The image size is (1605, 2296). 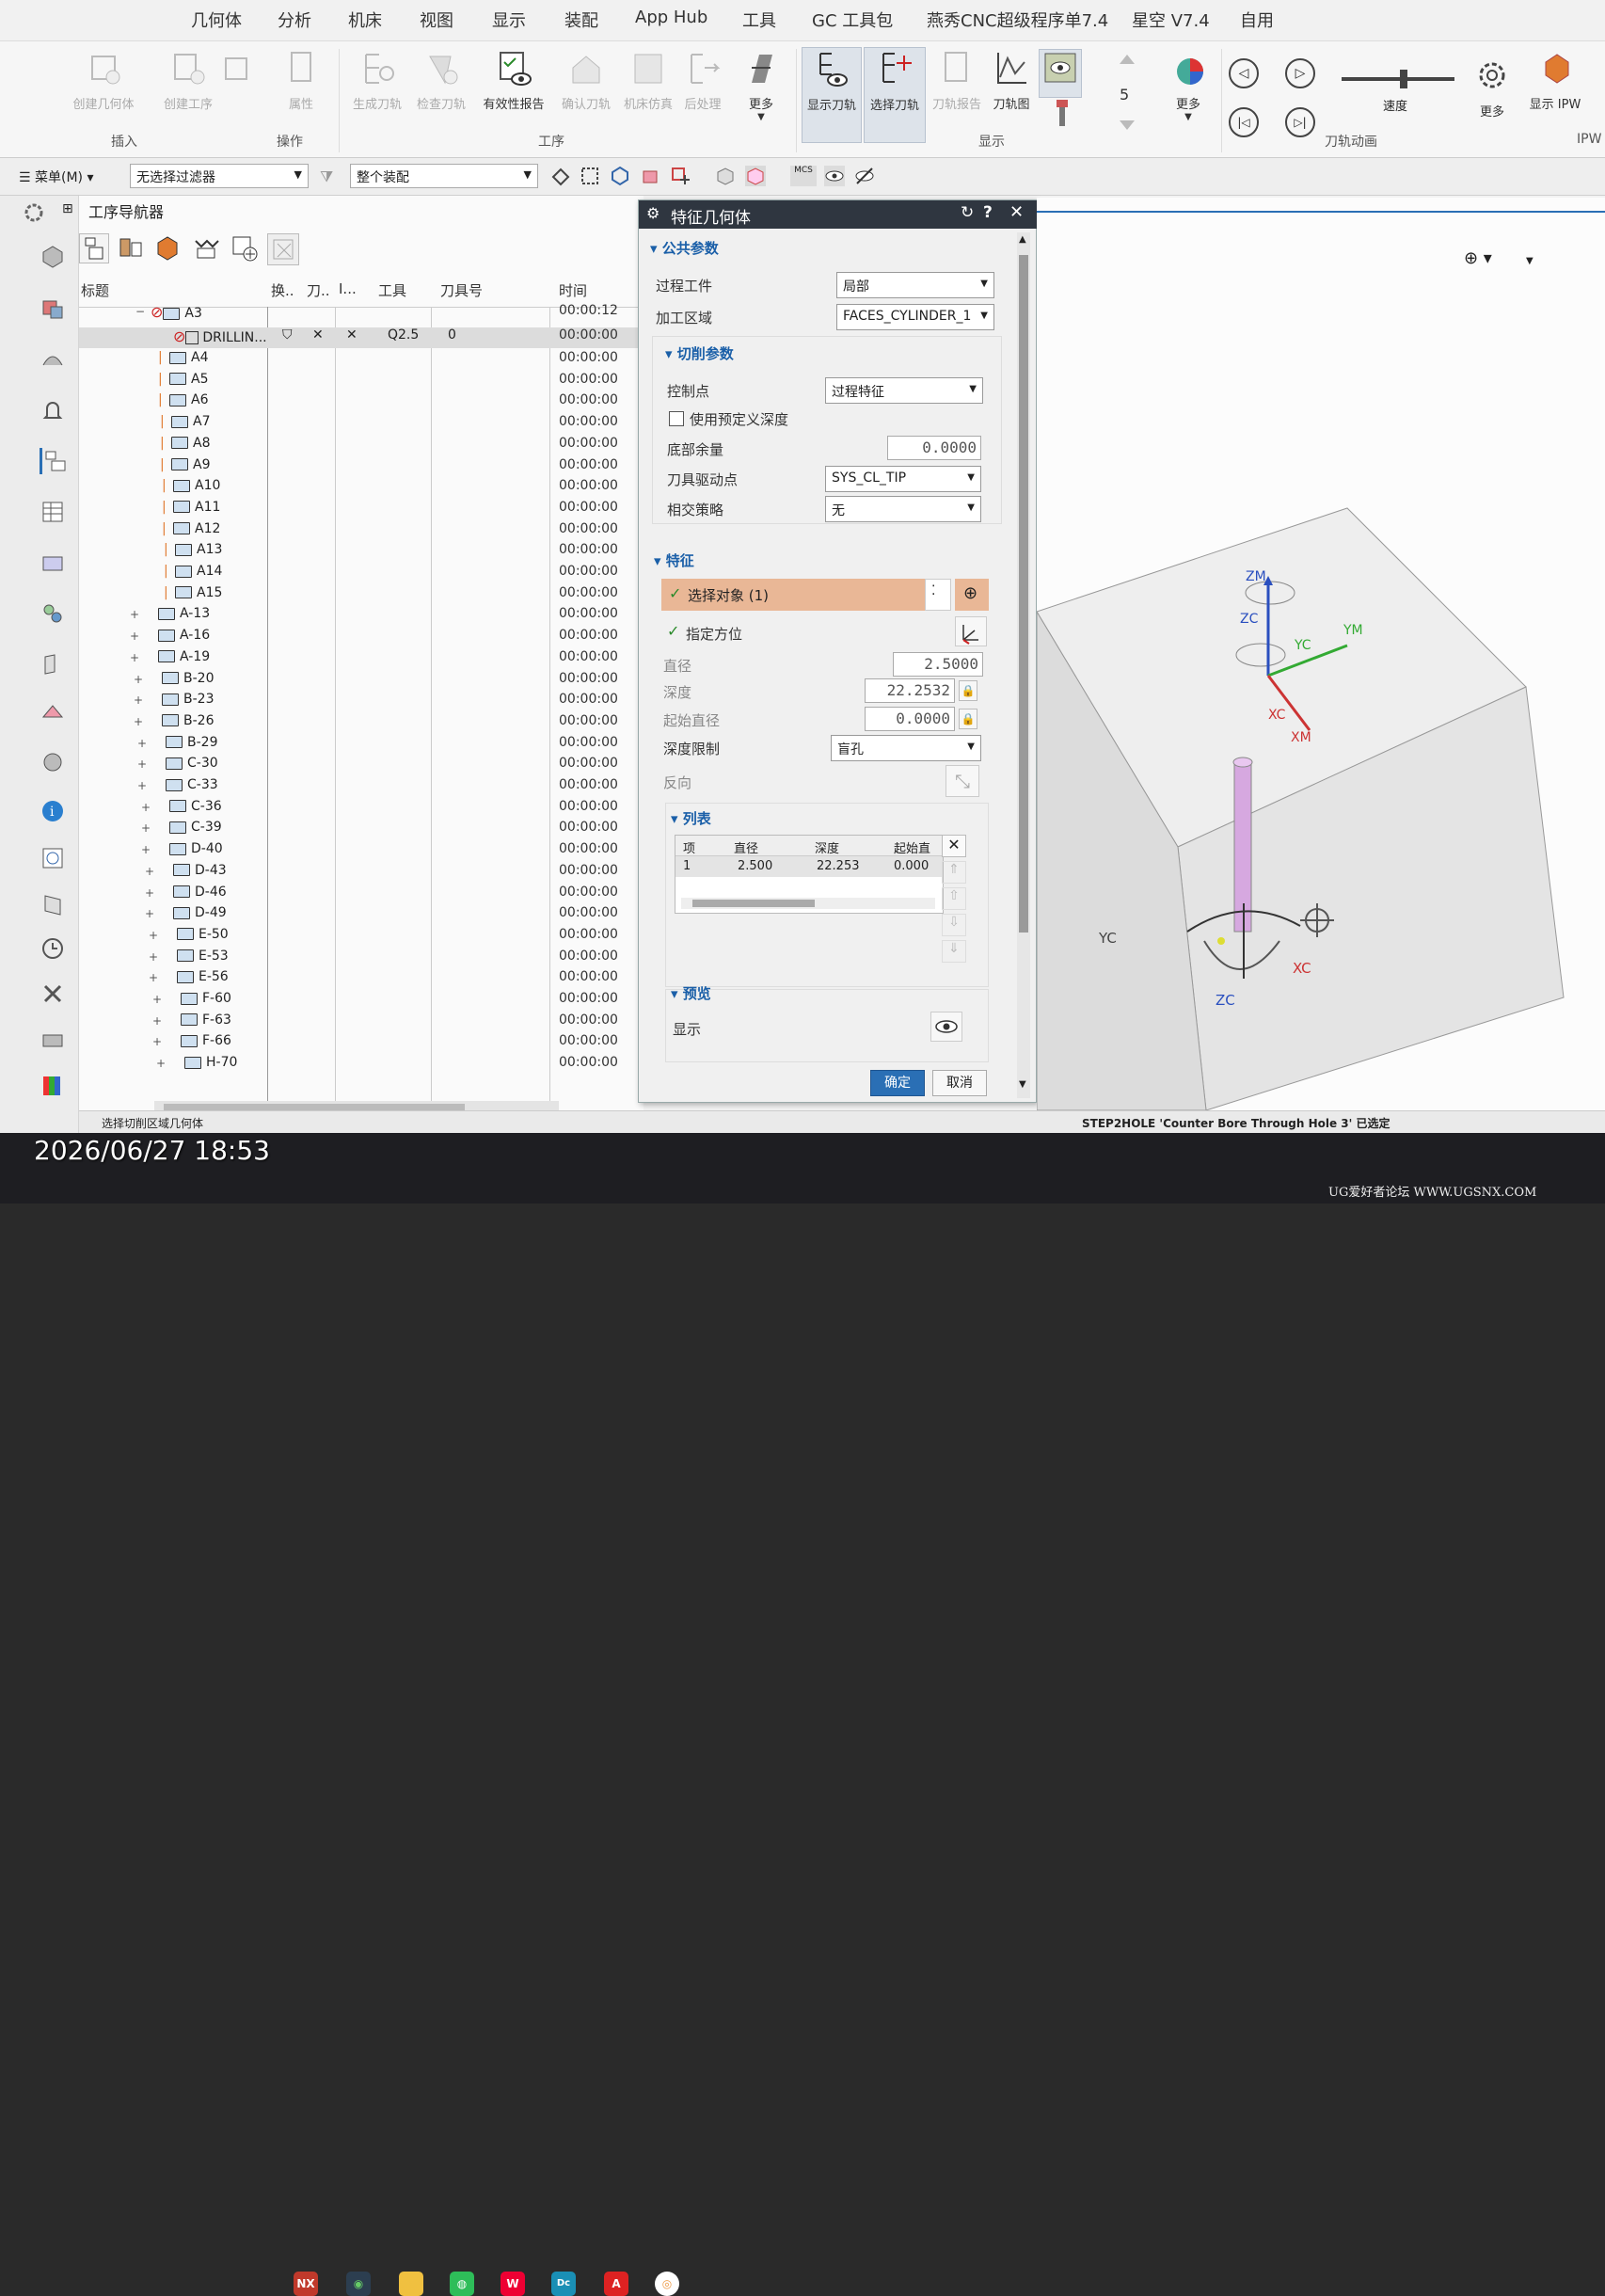 I want to click on help-icon: ?, so click(x=988, y=212).